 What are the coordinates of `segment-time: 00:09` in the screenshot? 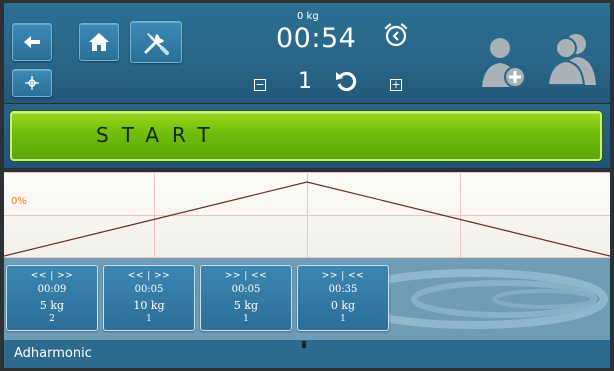 It's located at (52, 289).